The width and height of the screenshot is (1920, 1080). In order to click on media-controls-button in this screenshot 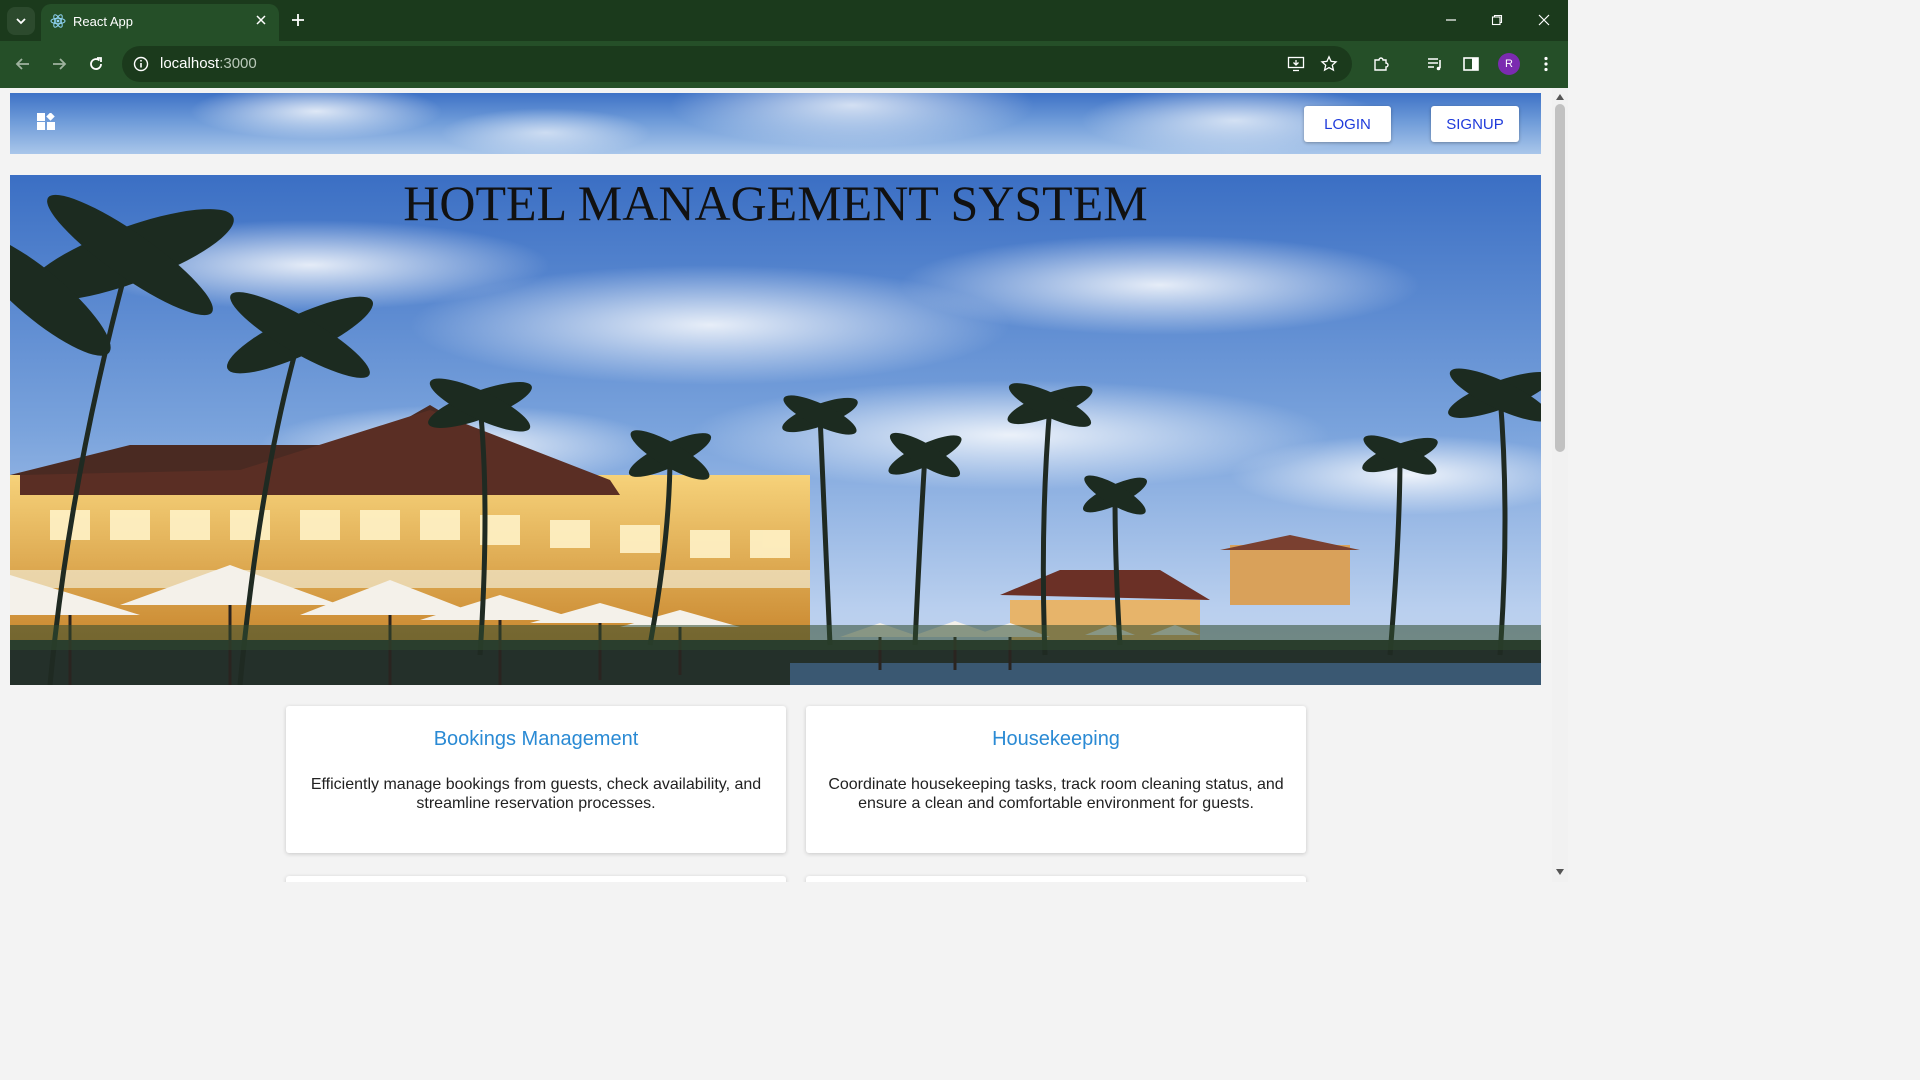, I will do `click(1435, 64)`.